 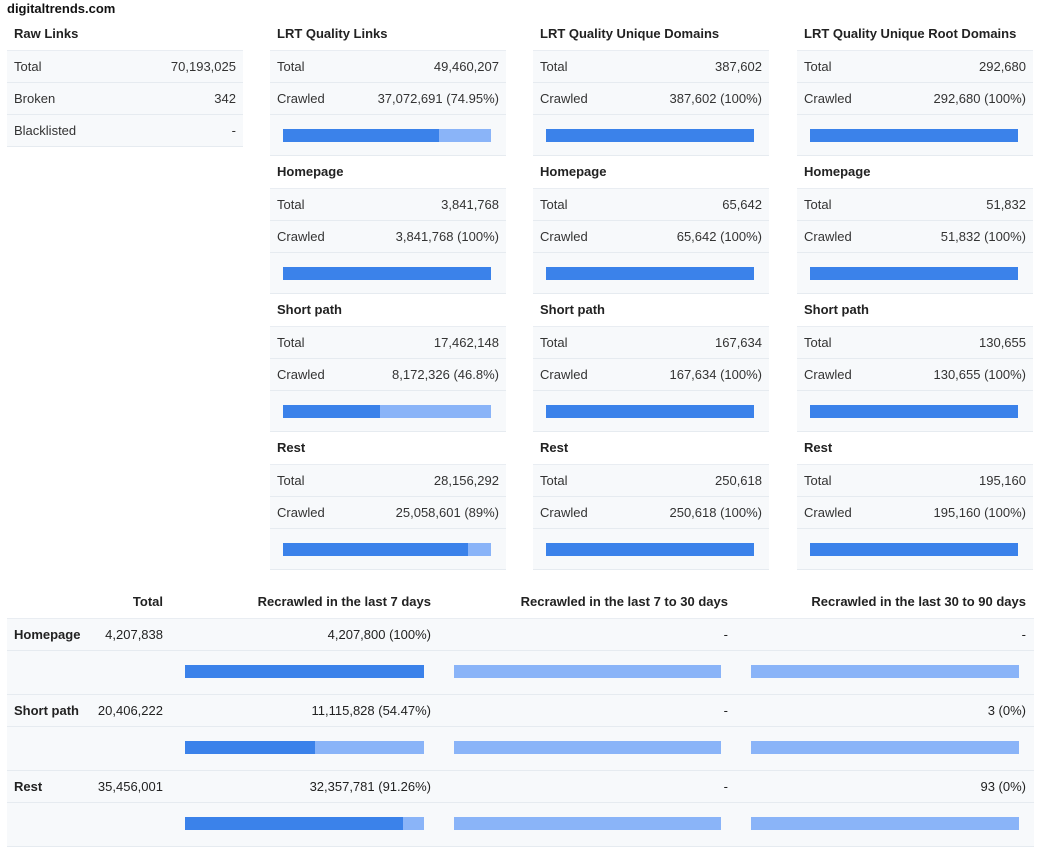 What do you see at coordinates (915, 513) in the screenshot?
I see `crawled-row: Crawled 195,160 (100%)` at bounding box center [915, 513].